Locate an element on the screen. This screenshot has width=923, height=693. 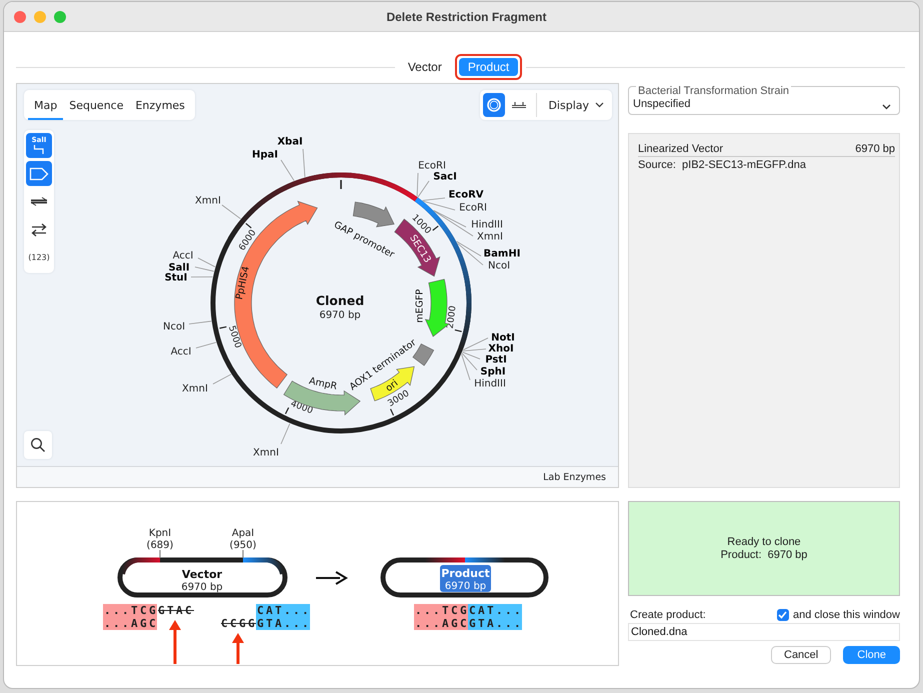
enzyme-label: StuI is located at coordinates (176, 278).